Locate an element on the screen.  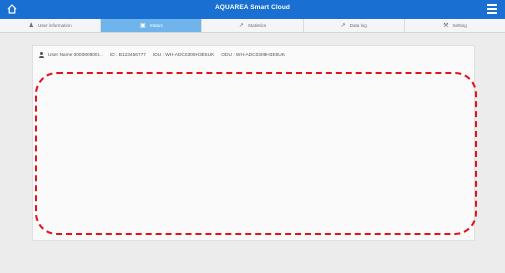
data-log-icon: ↗ is located at coordinates (343, 25).